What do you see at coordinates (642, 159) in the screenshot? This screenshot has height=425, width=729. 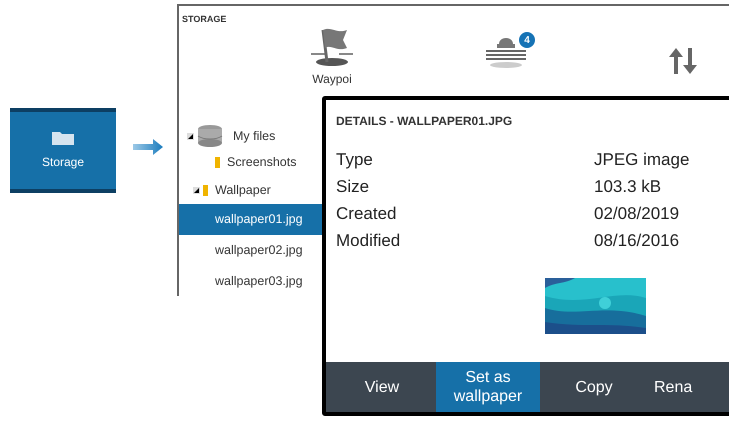 I see `property-value: JPEG image` at bounding box center [642, 159].